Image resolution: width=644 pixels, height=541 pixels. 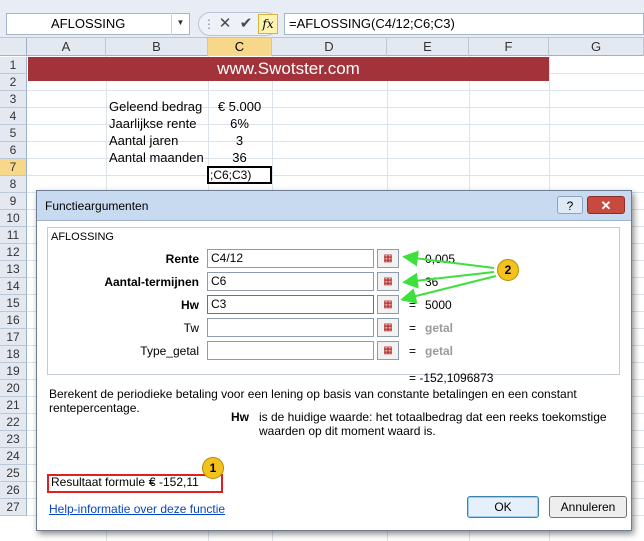 What do you see at coordinates (508, 270) in the screenshot?
I see `callout-badge-2: 2` at bounding box center [508, 270].